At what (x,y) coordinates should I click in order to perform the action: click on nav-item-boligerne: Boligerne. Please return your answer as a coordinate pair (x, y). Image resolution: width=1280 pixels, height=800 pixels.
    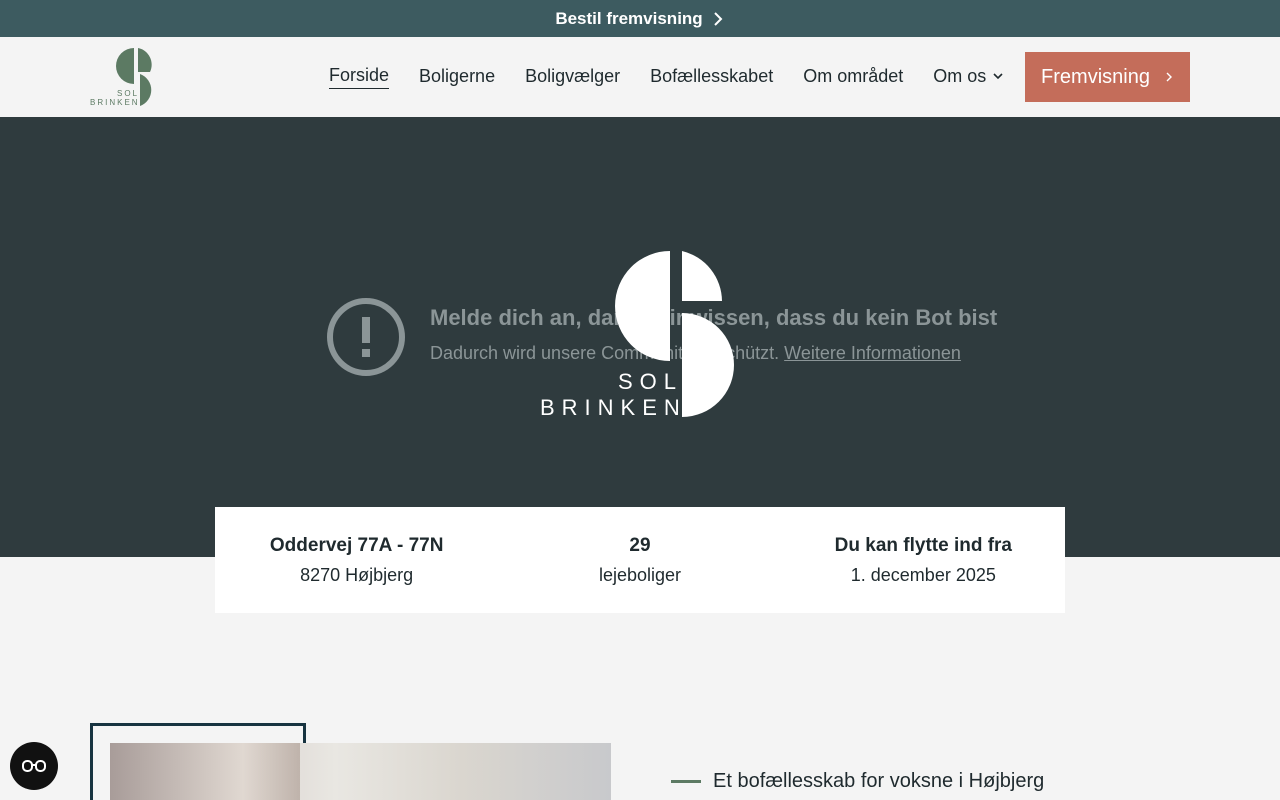
    Looking at the image, I should click on (457, 77).